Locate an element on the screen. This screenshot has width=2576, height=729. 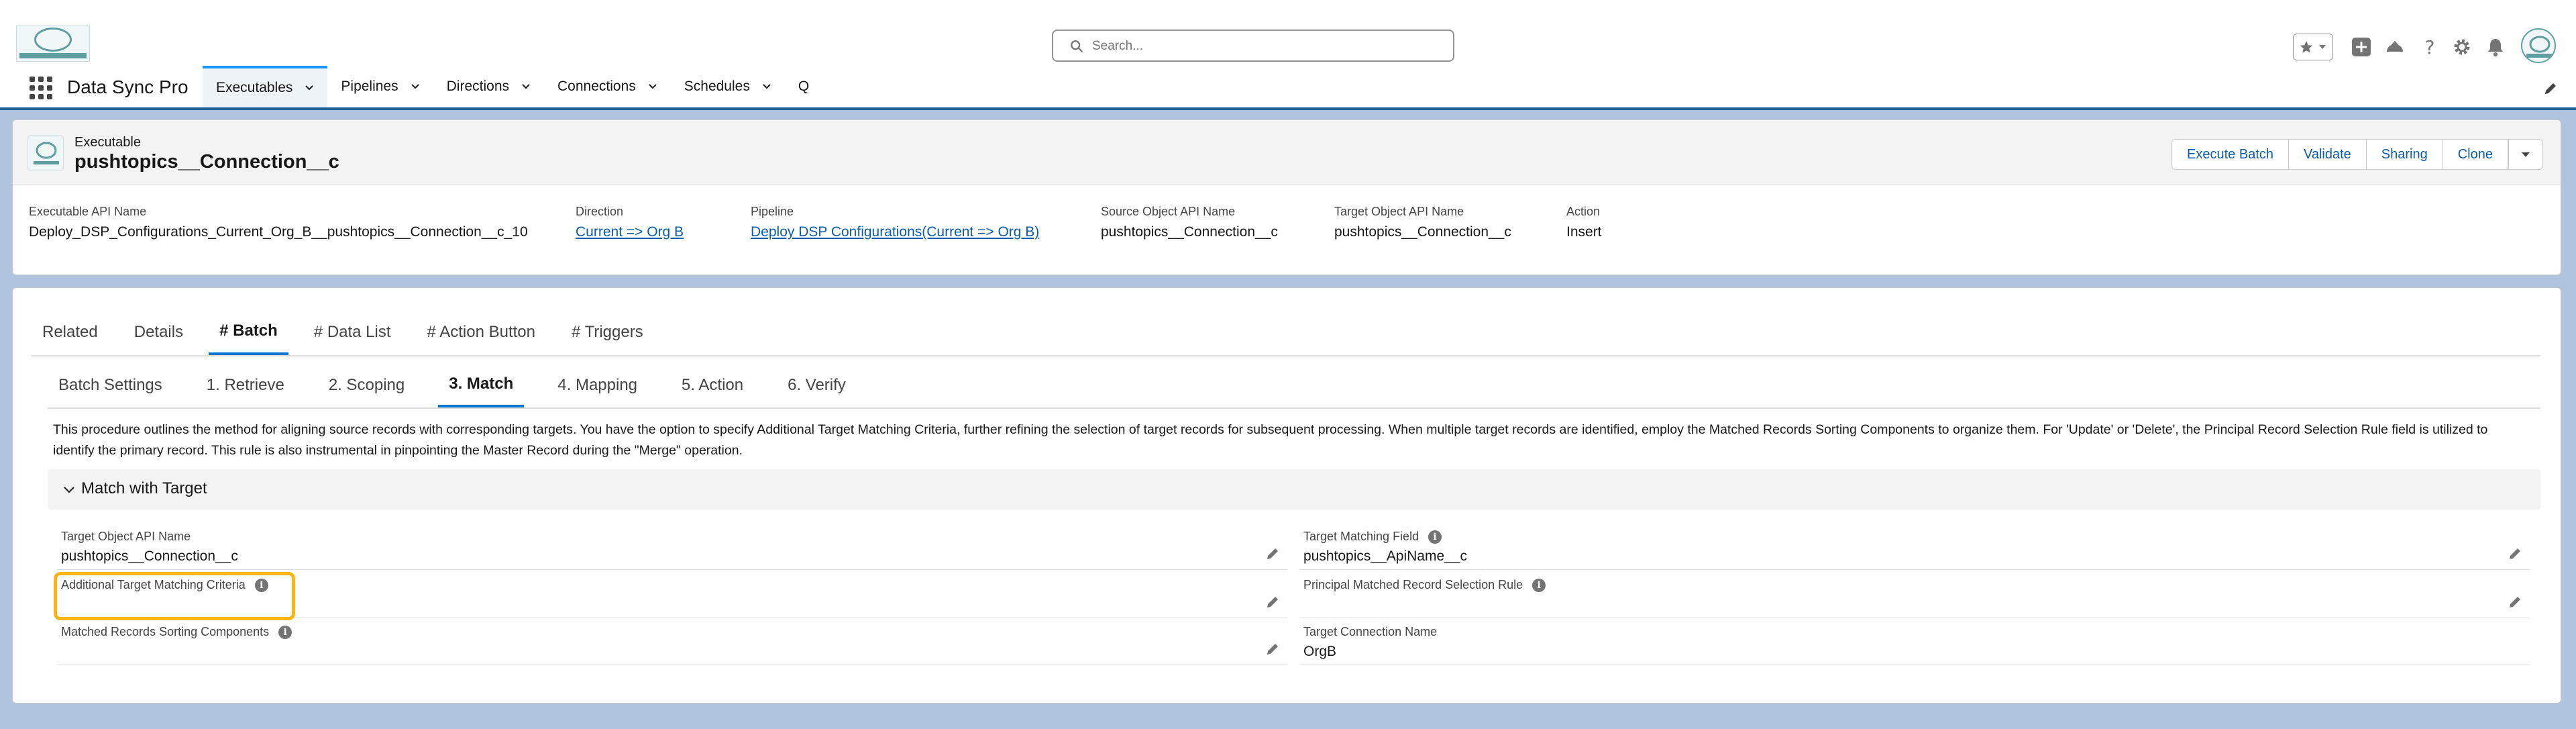
field-target-connection-name-row: Target Connection Name OrgB is located at coordinates (1914, 643).